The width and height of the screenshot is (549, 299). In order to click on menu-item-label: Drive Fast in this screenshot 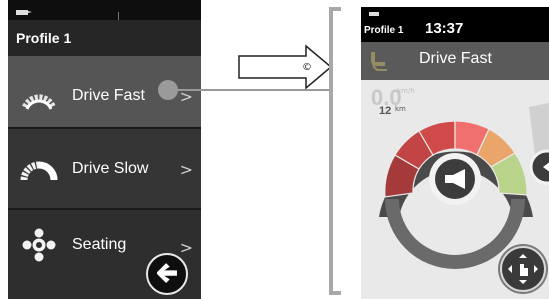, I will do `click(108, 95)`.